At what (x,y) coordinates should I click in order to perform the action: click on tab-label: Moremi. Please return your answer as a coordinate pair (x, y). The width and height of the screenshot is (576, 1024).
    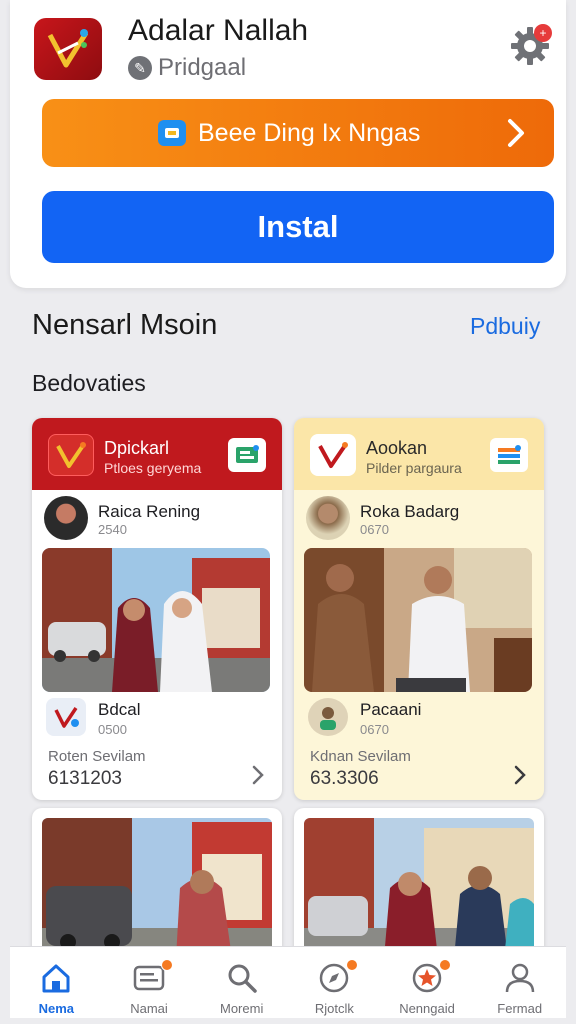
    Looking at the image, I should click on (242, 1008).